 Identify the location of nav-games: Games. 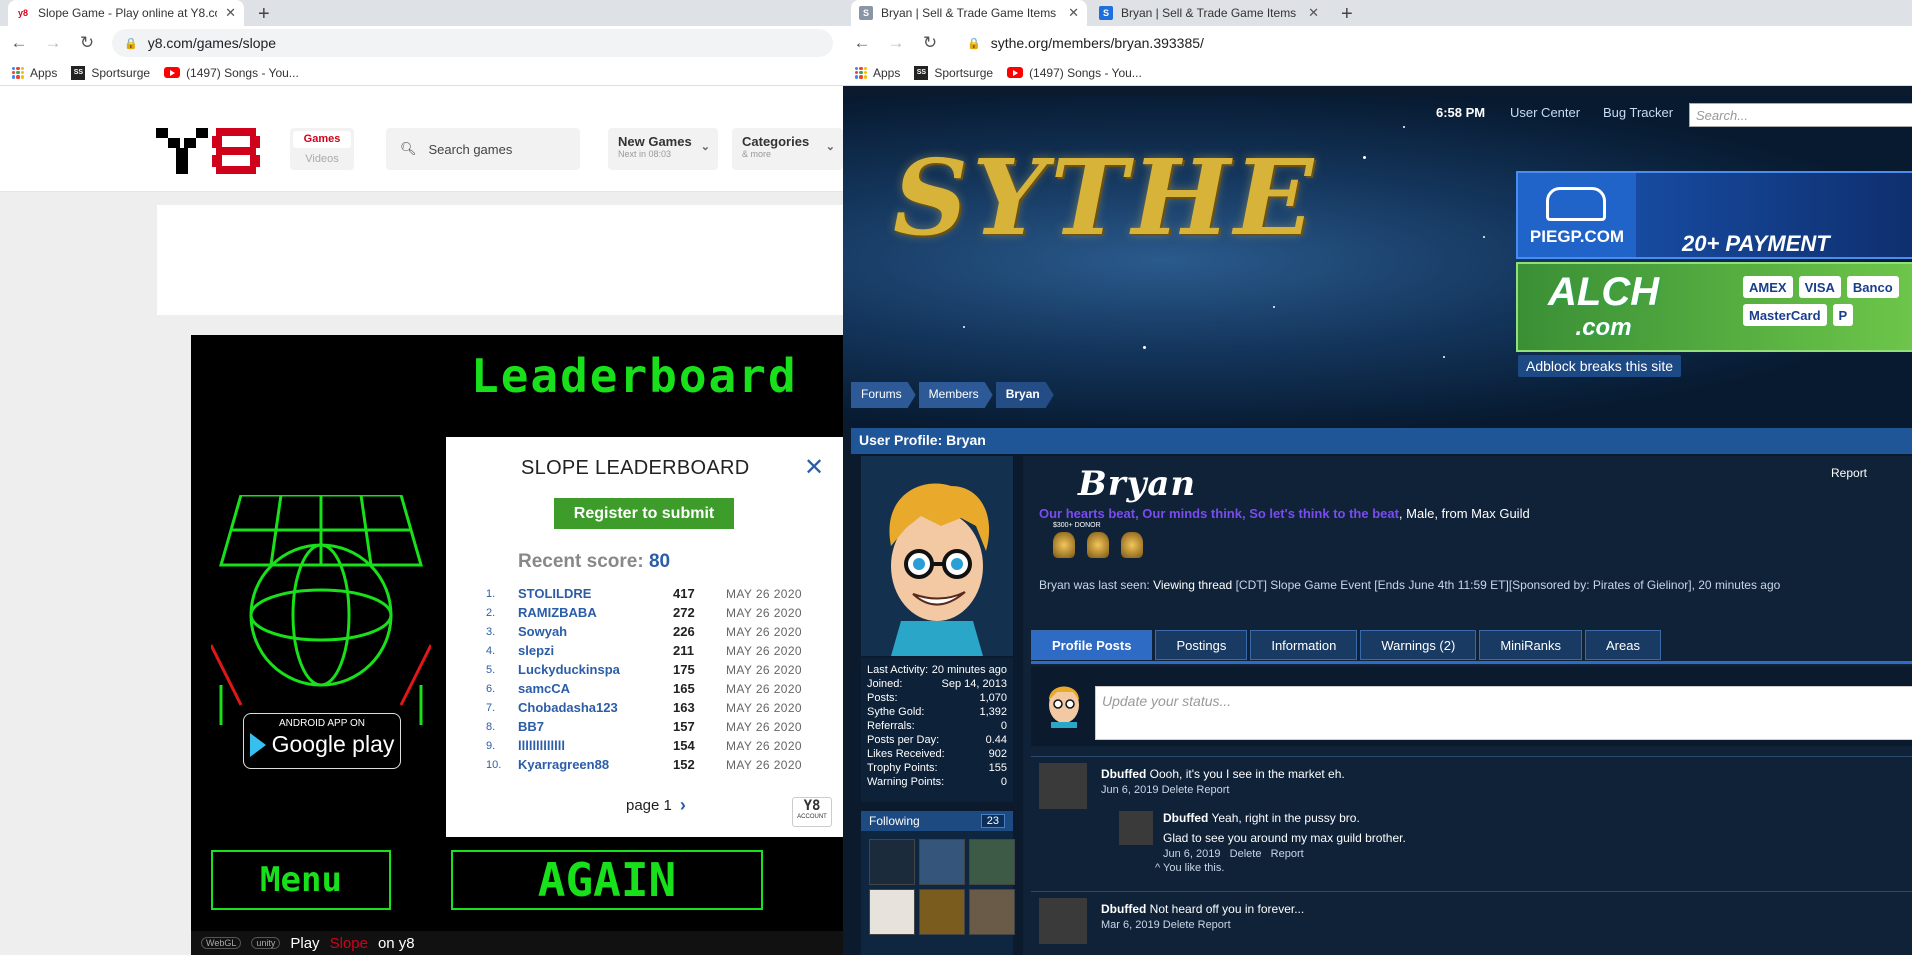
(322, 139).